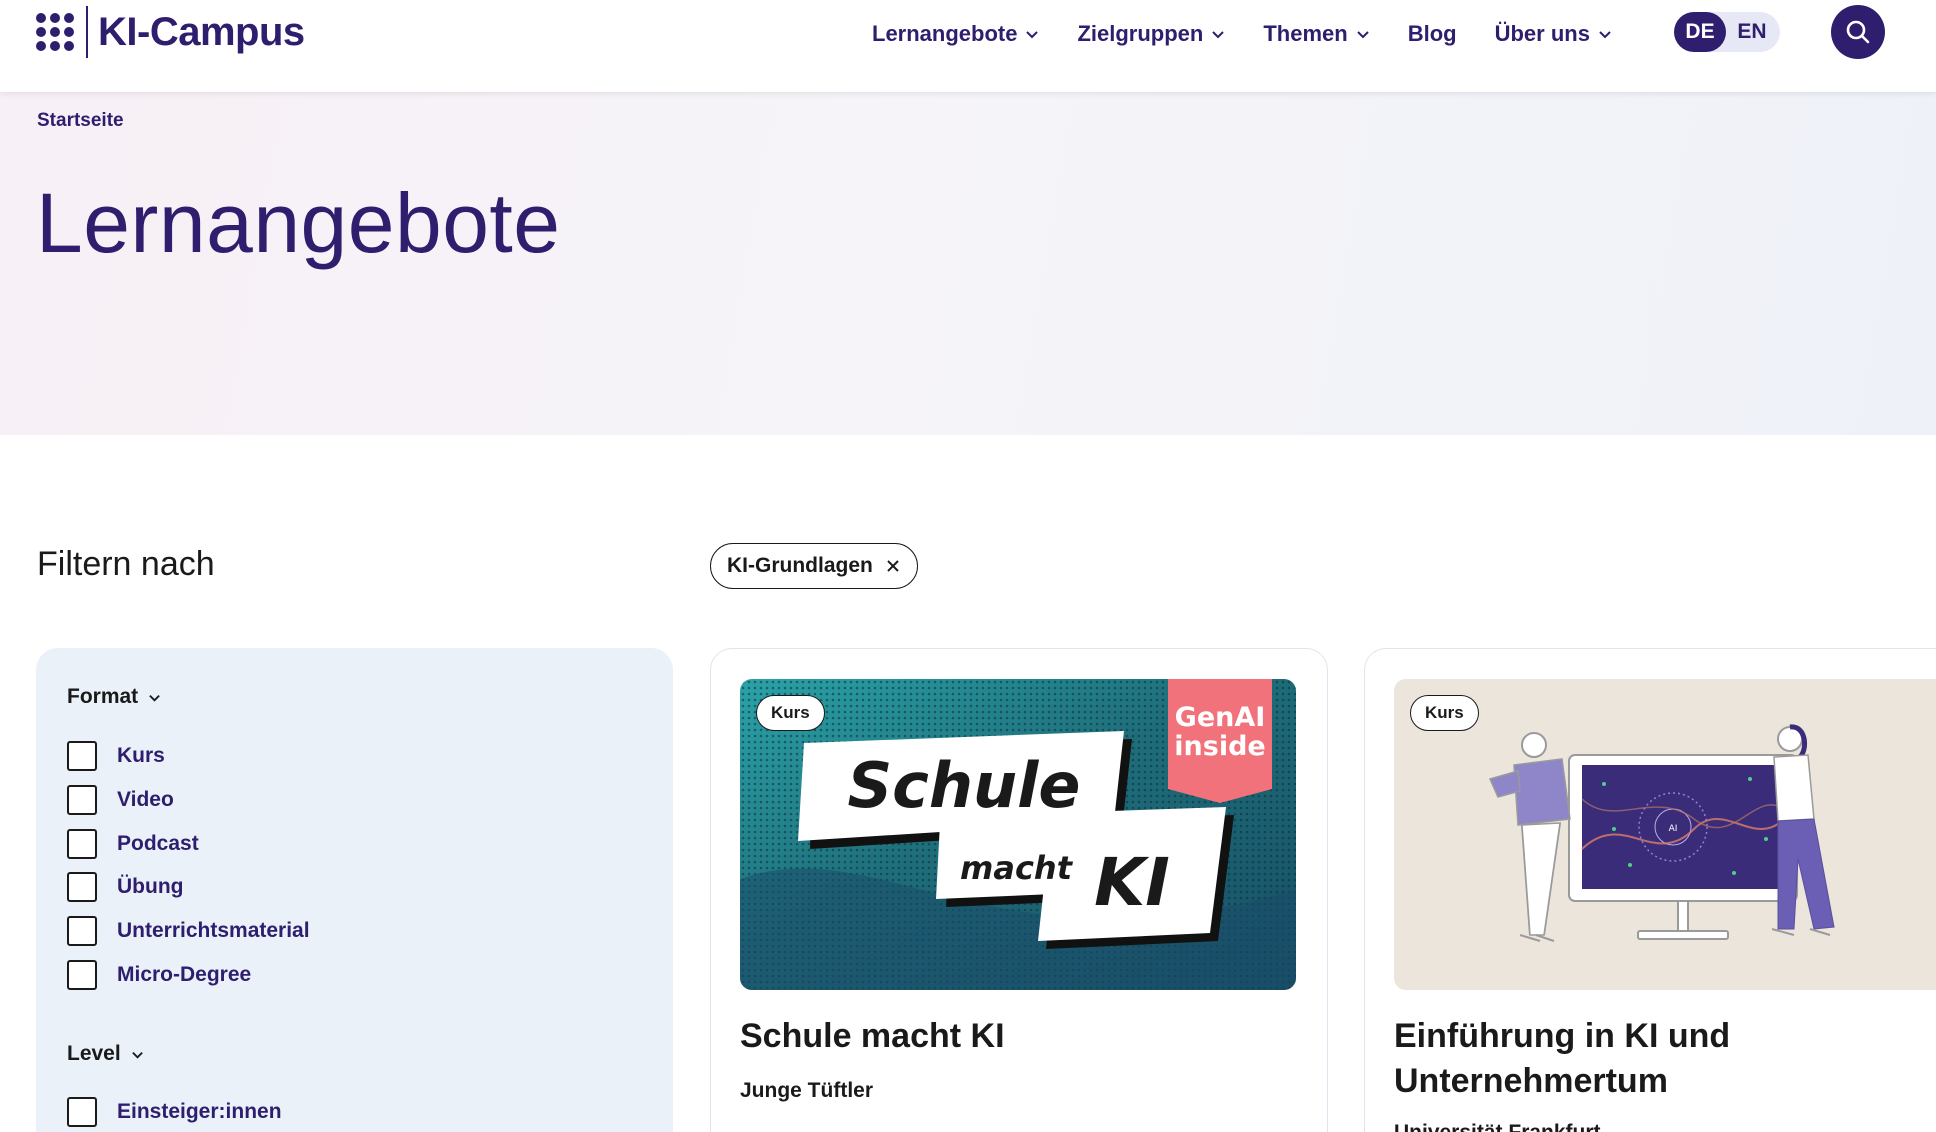 Image resolution: width=1936 pixels, height=1132 pixels. I want to click on nav-item-themen: Themen, so click(1316, 34).